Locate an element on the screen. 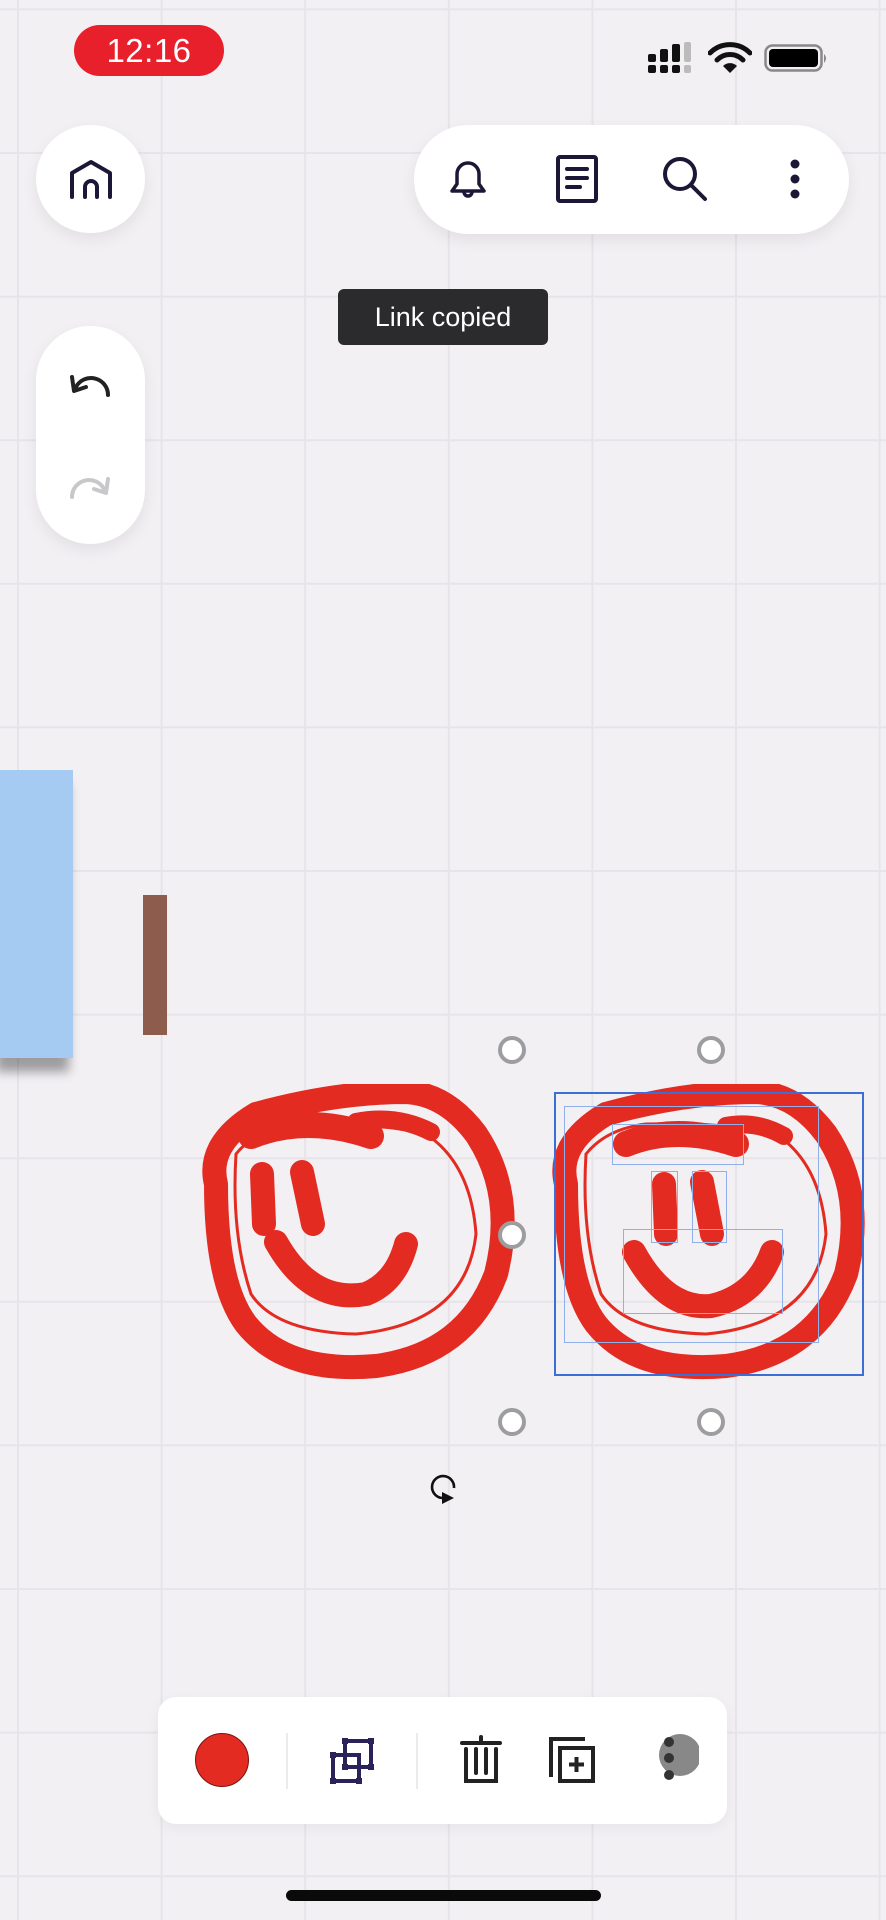 The width and height of the screenshot is (886, 1920). trash-icon is located at coordinates (481, 1759).